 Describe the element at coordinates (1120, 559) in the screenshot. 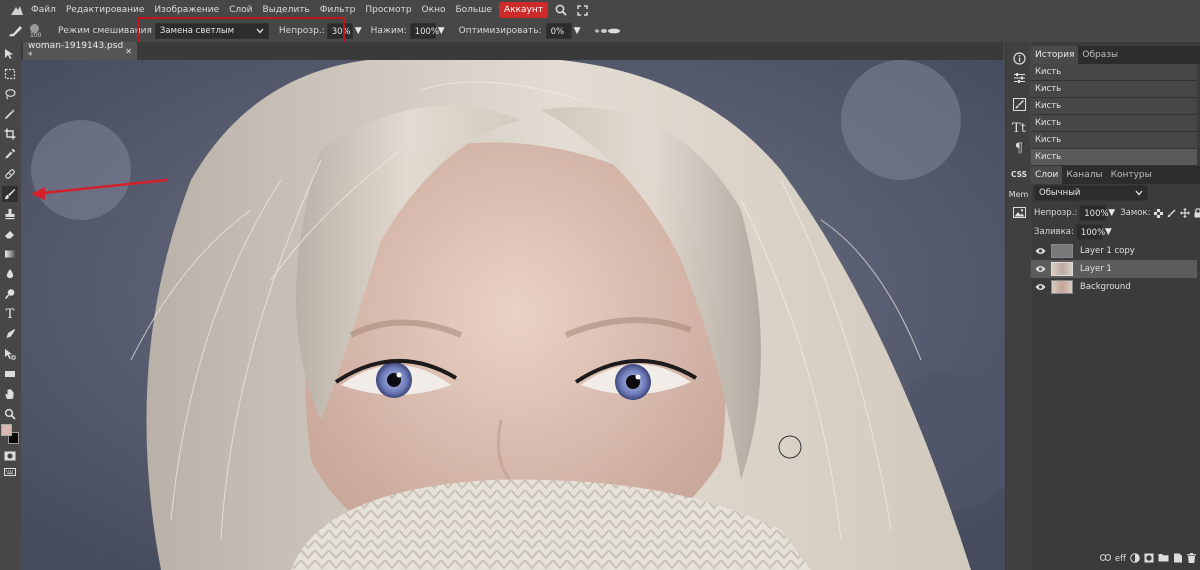

I see `layer-effects-button: eff` at that location.